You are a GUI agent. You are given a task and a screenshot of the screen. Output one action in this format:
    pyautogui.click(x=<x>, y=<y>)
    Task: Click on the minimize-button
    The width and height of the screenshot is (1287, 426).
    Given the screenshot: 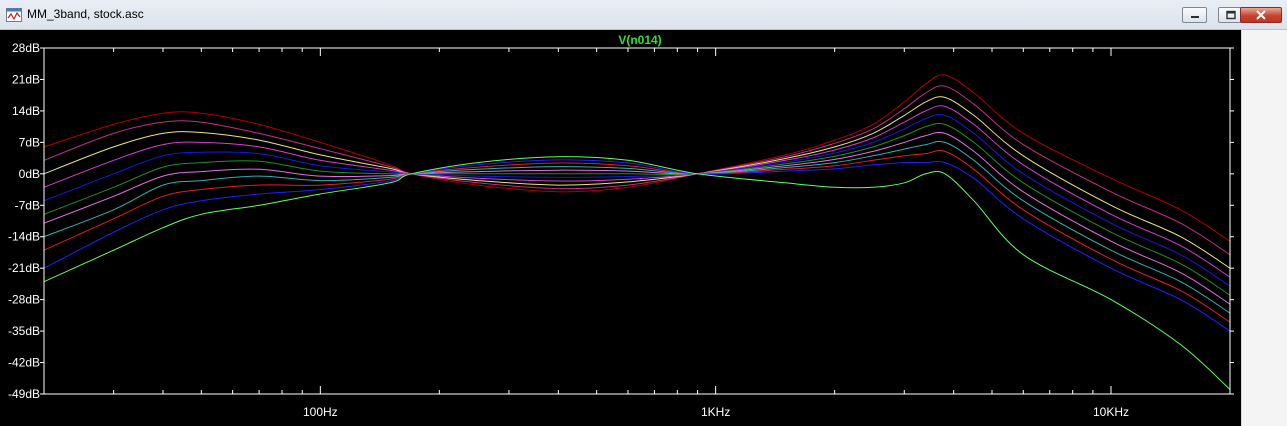 What is the action you would take?
    pyautogui.click(x=1194, y=15)
    